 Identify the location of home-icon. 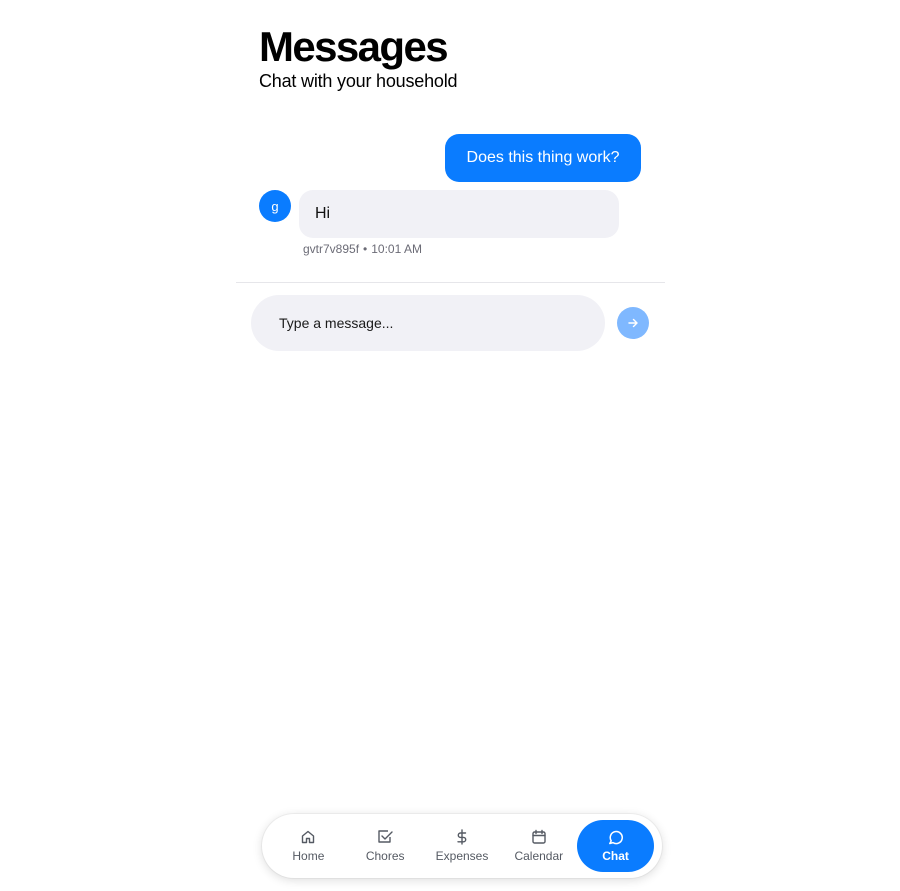
(308, 837).